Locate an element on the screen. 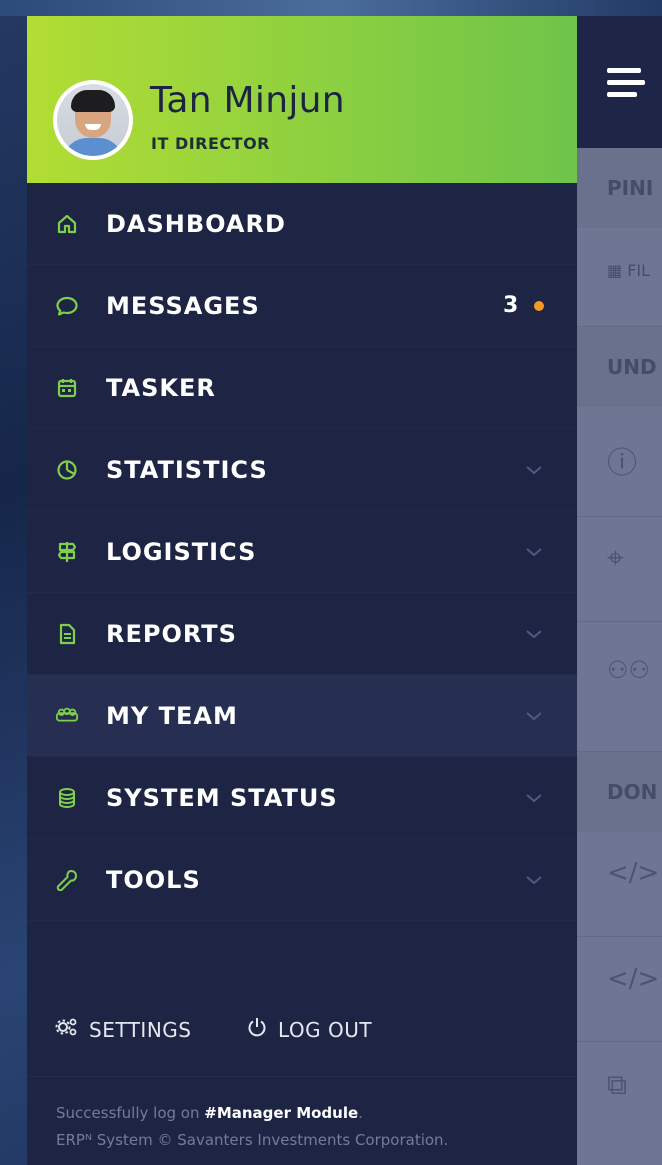 Image resolution: width=662 pixels, height=1165 pixels. menu-label: TOOLS is located at coordinates (153, 879).